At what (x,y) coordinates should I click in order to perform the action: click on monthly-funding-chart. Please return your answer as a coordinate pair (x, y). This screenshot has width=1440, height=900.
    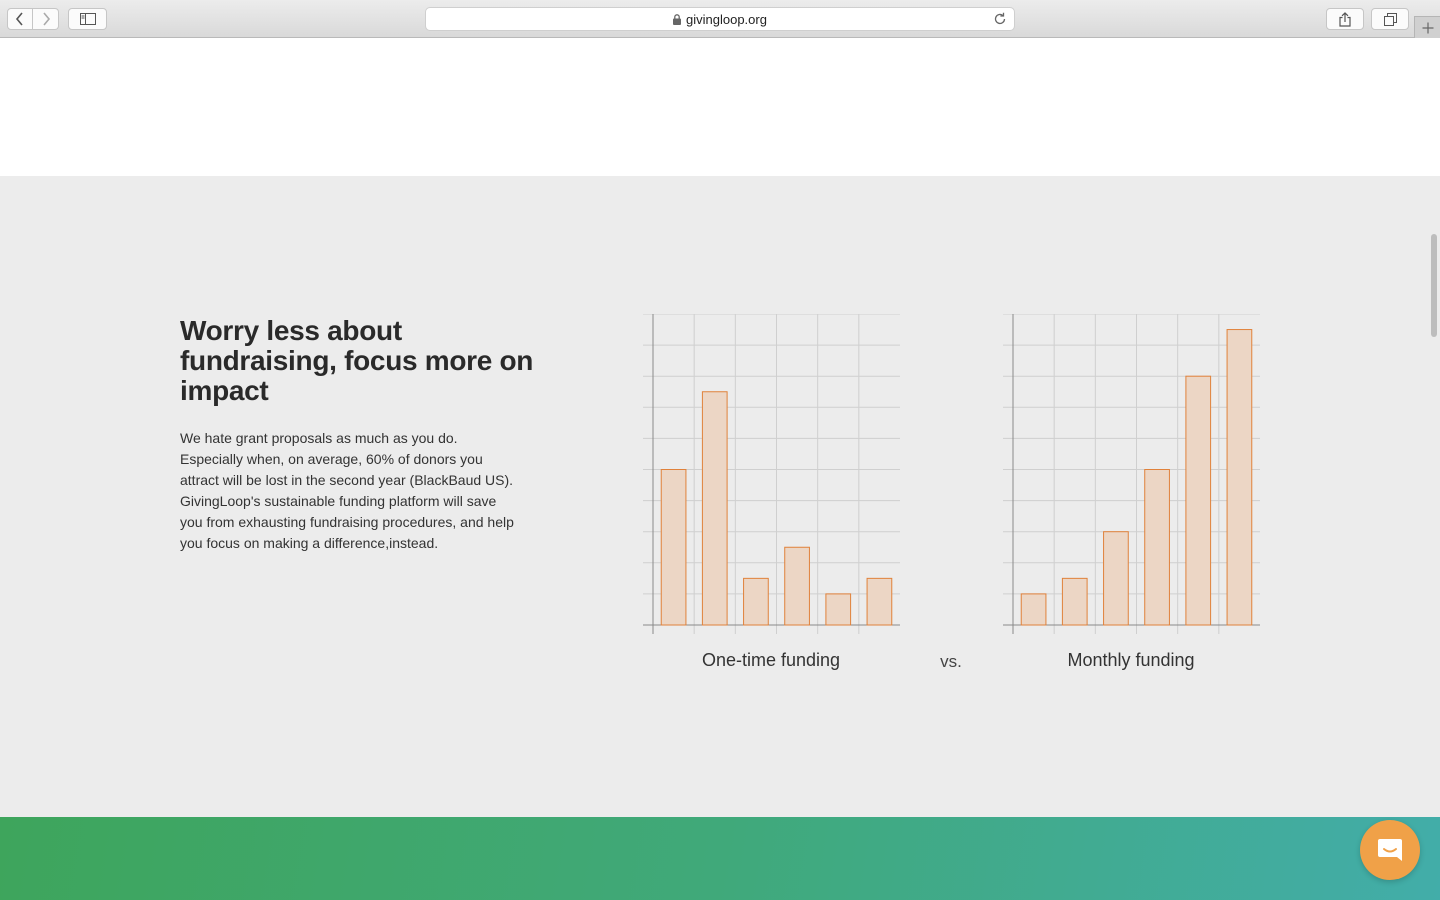
    Looking at the image, I should click on (1133, 476).